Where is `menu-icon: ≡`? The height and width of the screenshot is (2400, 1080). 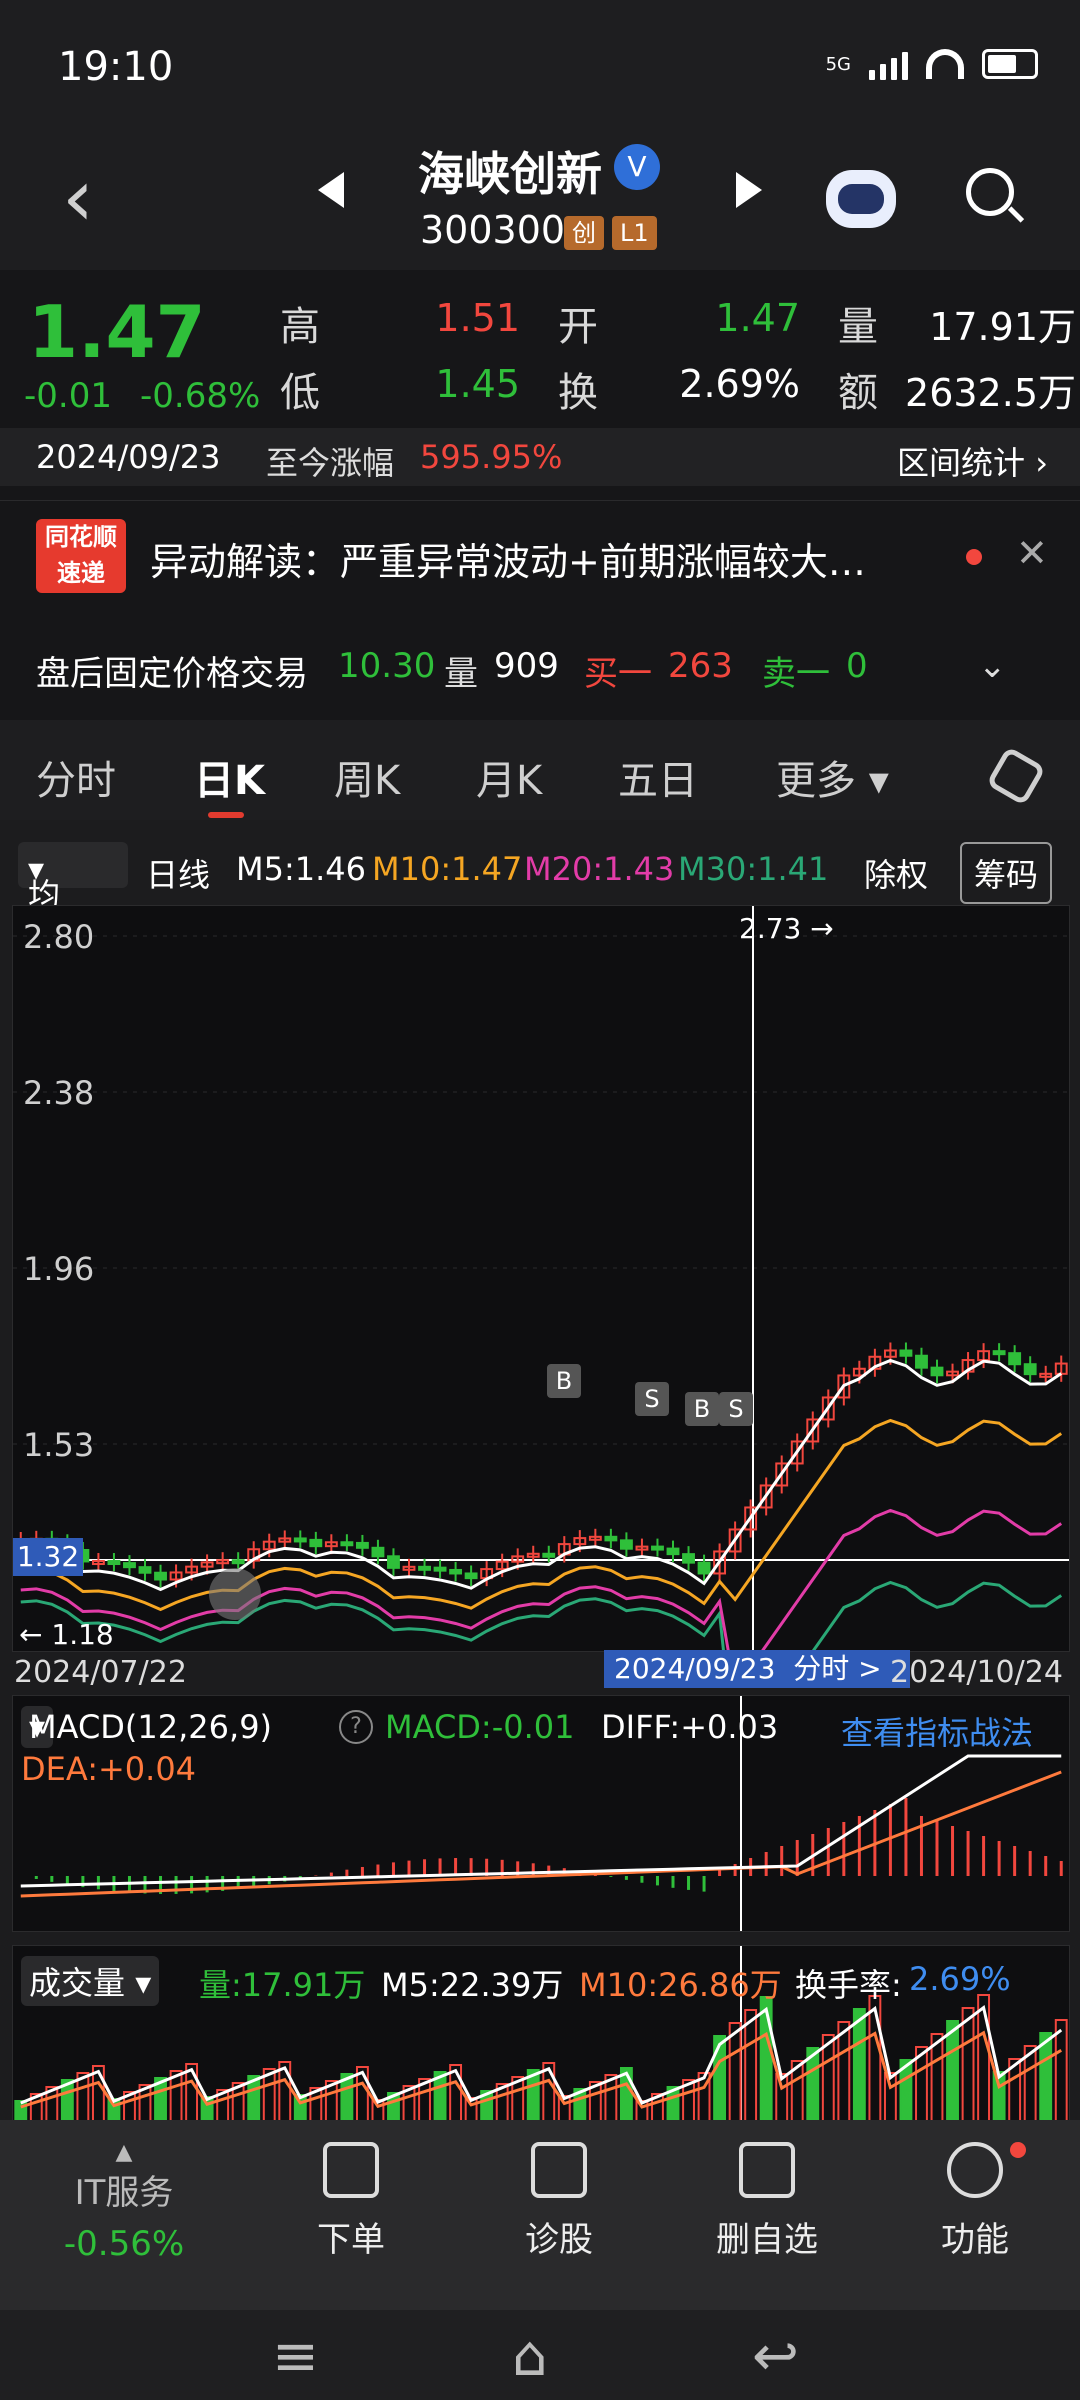
menu-icon: ≡ is located at coordinates (295, 2356).